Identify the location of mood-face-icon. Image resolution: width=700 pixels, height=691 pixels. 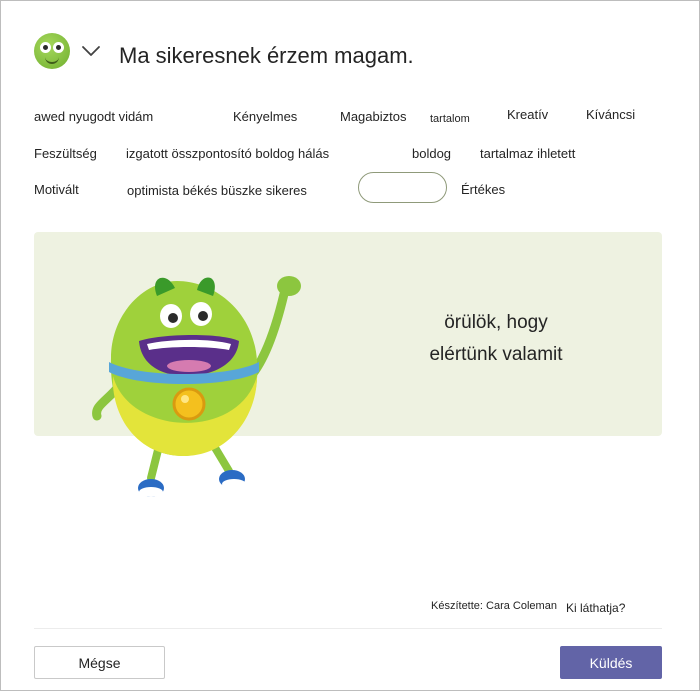
(52, 51).